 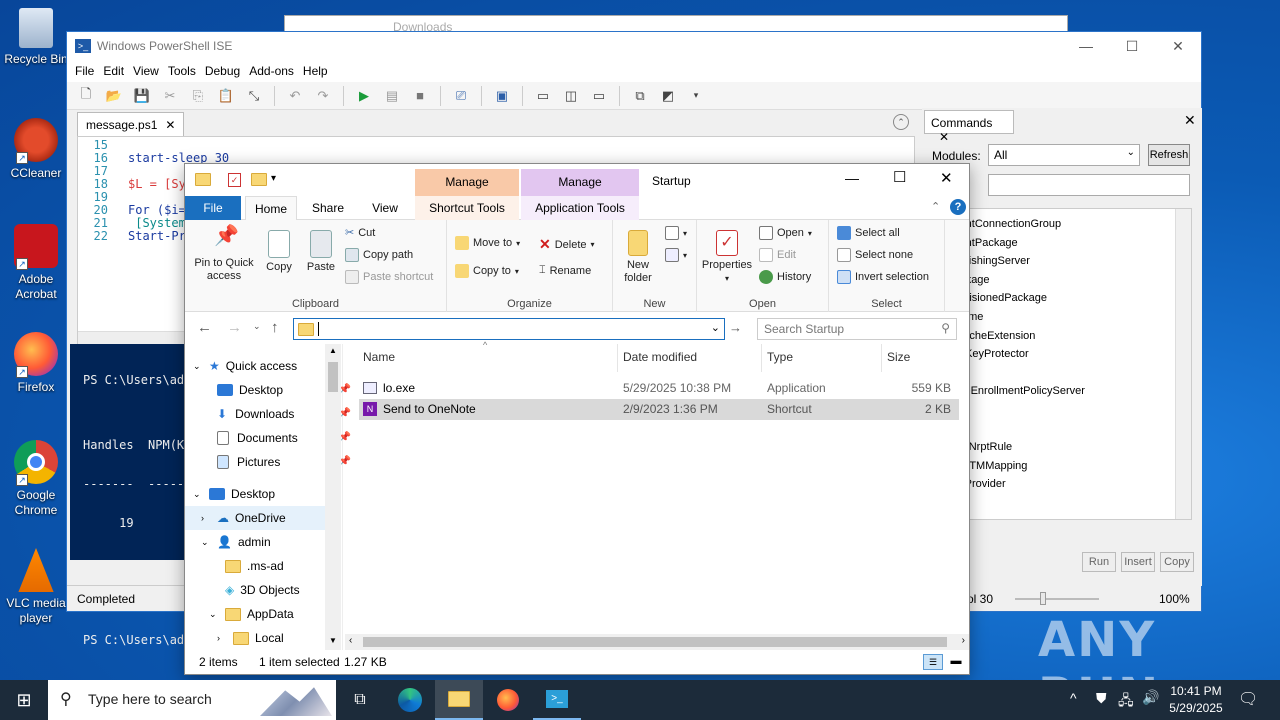 I want to click on column-name: Name, so click(x=379, y=357).